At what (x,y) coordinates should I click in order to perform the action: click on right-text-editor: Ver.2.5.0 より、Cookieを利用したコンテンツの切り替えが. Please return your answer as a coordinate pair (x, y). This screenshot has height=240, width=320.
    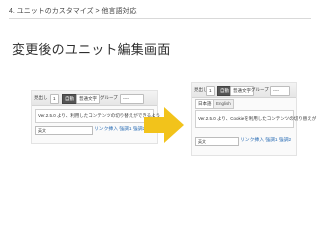
    Looking at the image, I should click on (255, 119).